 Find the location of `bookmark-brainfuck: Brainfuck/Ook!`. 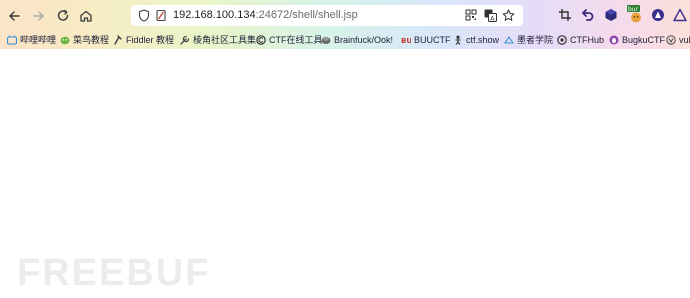

bookmark-brainfuck: Brainfuck/Ook! is located at coordinates (357, 39).